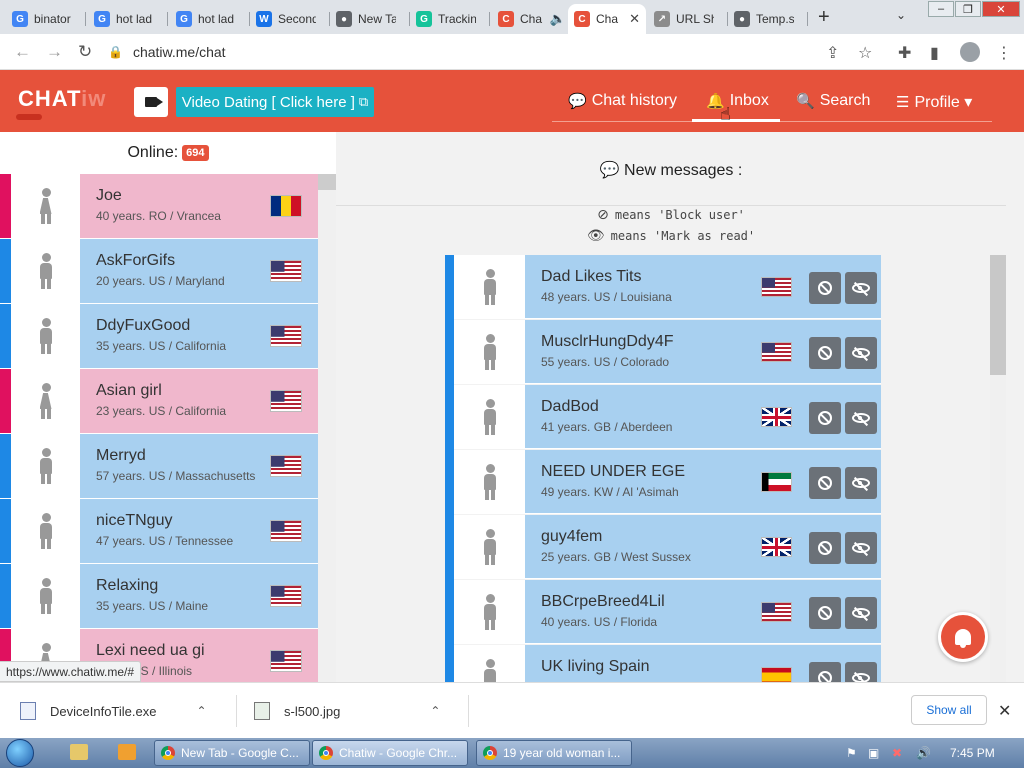 This screenshot has width=1024, height=768. What do you see at coordinates (851, 753) in the screenshot?
I see `tray-flag-icon: ⚑` at bounding box center [851, 753].